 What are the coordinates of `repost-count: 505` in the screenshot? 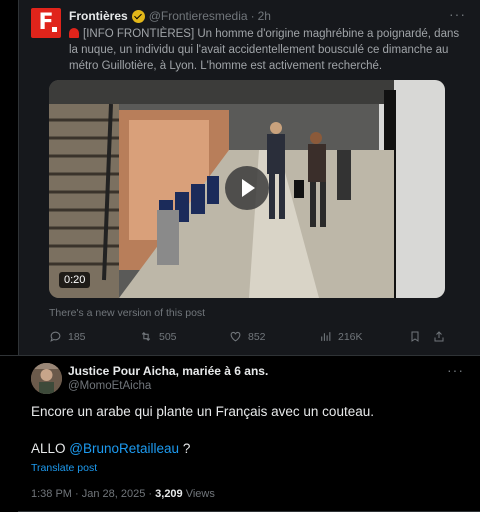 It's located at (168, 336).